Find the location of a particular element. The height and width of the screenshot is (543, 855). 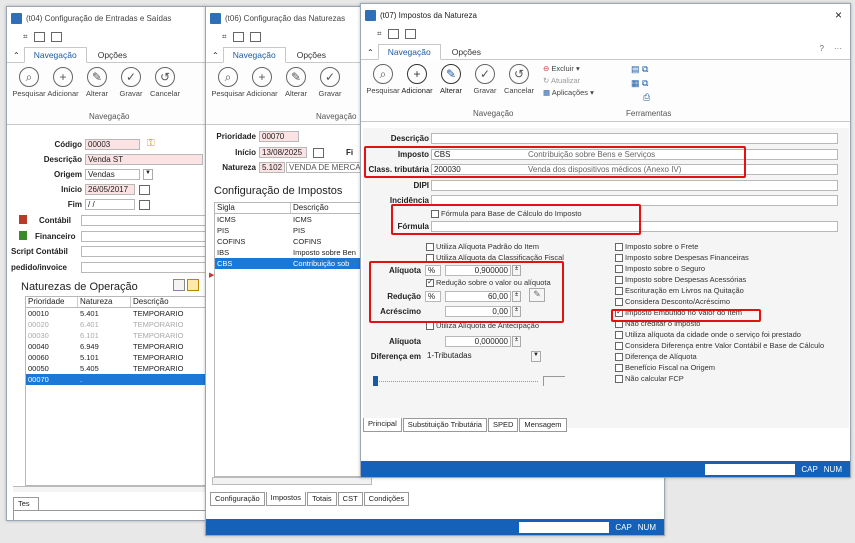

option-checkbox: Não calcular FCP is located at coordinates (649, 378).